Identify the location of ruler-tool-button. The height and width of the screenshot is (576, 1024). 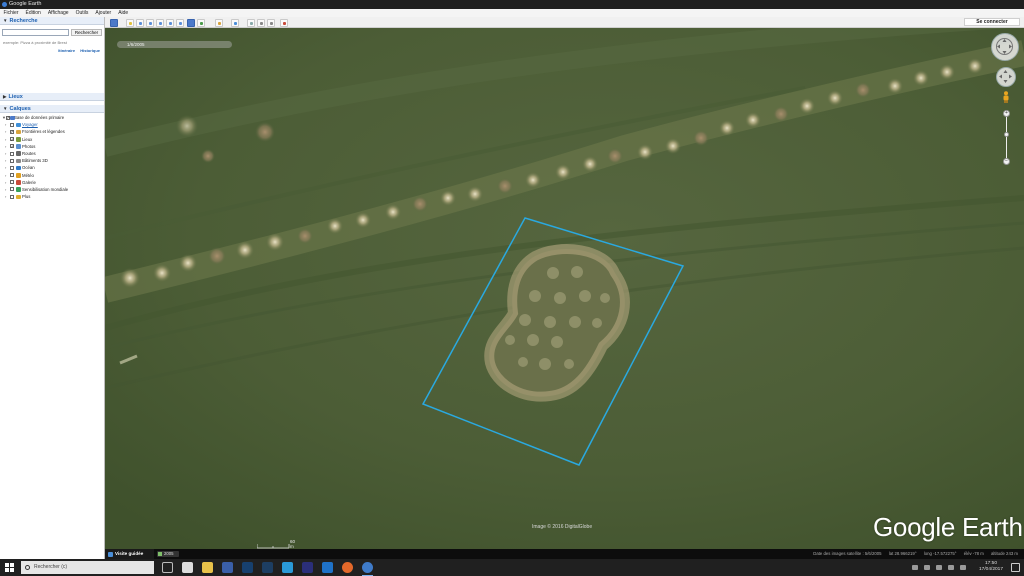
(235, 22).